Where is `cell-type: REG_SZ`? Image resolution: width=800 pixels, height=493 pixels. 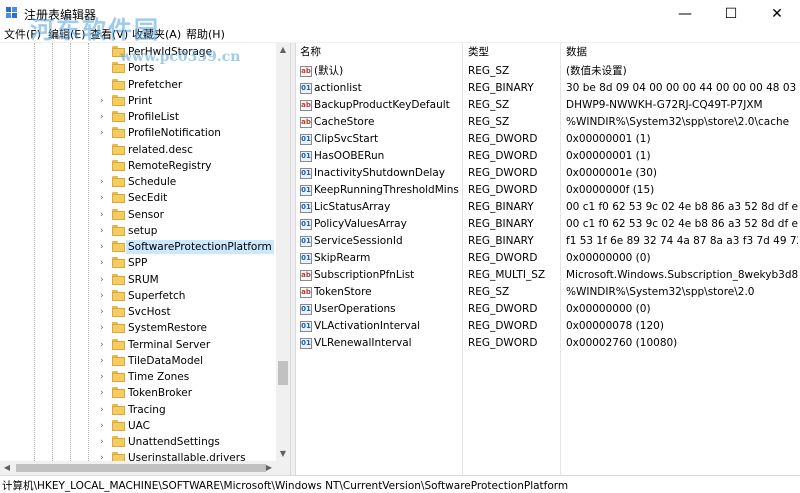
cell-type: REG_SZ is located at coordinates (489, 122).